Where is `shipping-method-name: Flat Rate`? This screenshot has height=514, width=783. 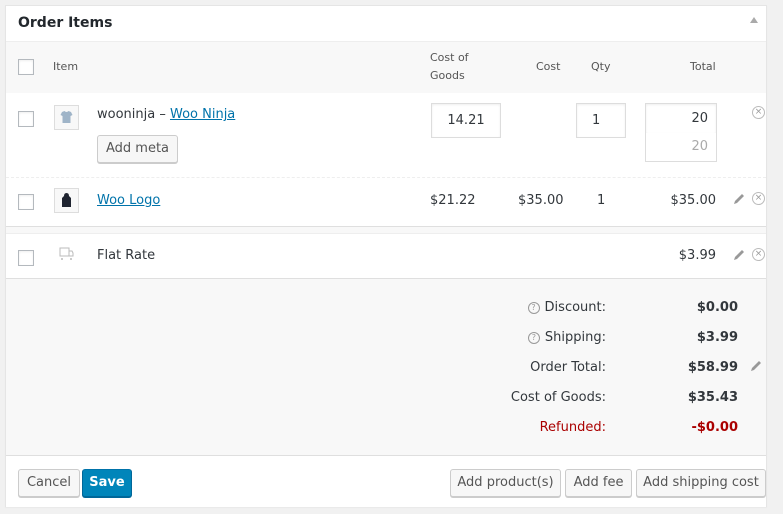 shipping-method-name: Flat Rate is located at coordinates (126, 255).